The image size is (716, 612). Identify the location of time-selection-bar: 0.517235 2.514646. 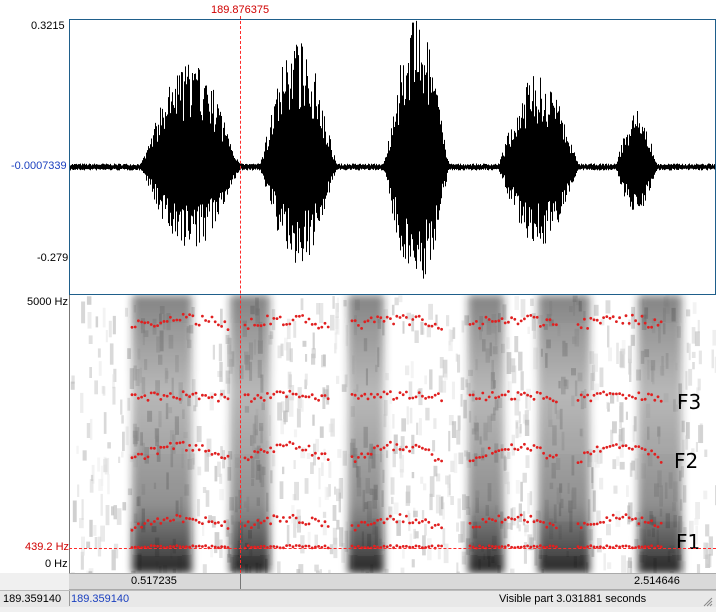
(392, 581).